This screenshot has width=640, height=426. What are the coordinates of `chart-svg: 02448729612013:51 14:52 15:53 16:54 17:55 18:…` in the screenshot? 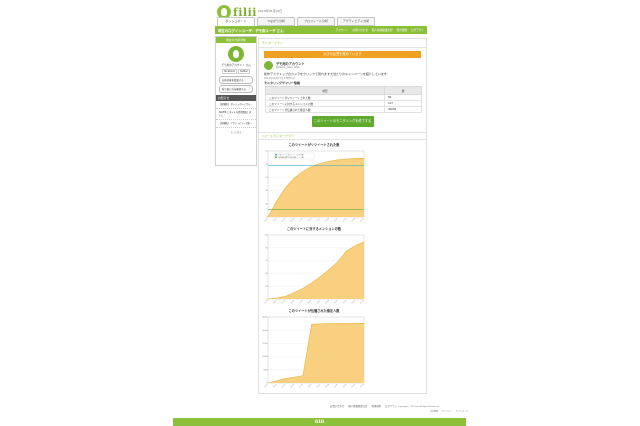 It's located at (314, 270).